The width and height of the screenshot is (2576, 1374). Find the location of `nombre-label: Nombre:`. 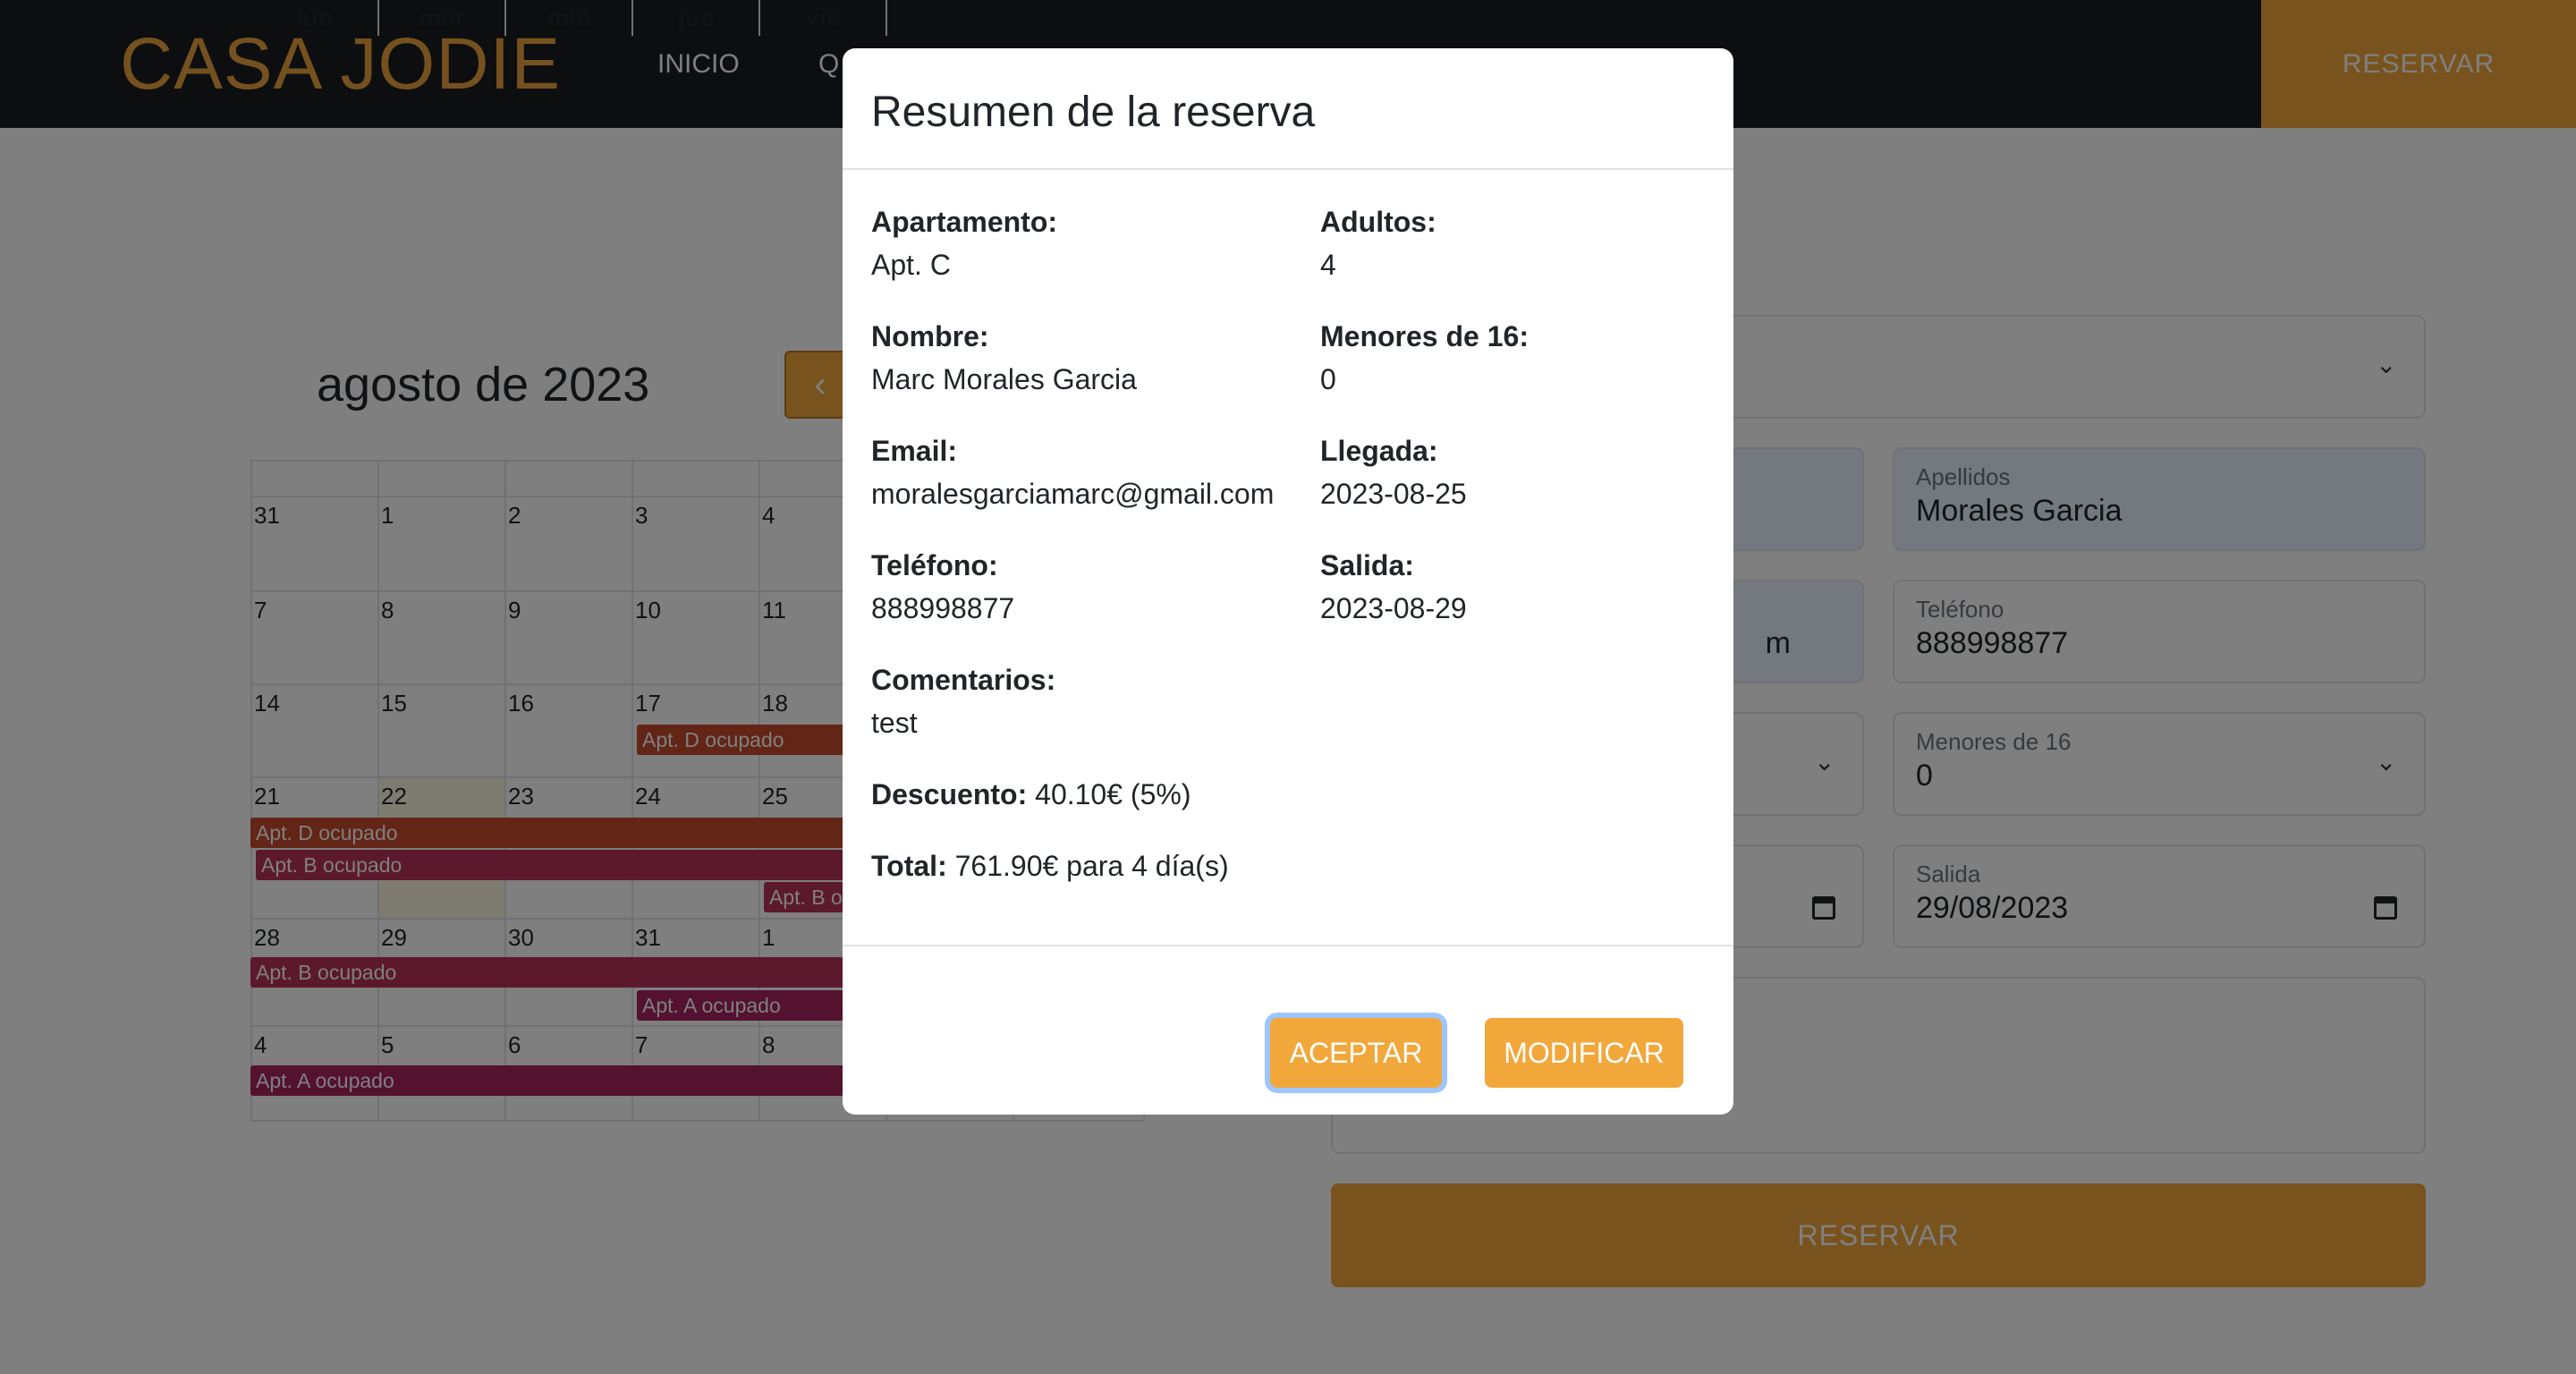

nombre-label: Nombre: is located at coordinates (930, 336).